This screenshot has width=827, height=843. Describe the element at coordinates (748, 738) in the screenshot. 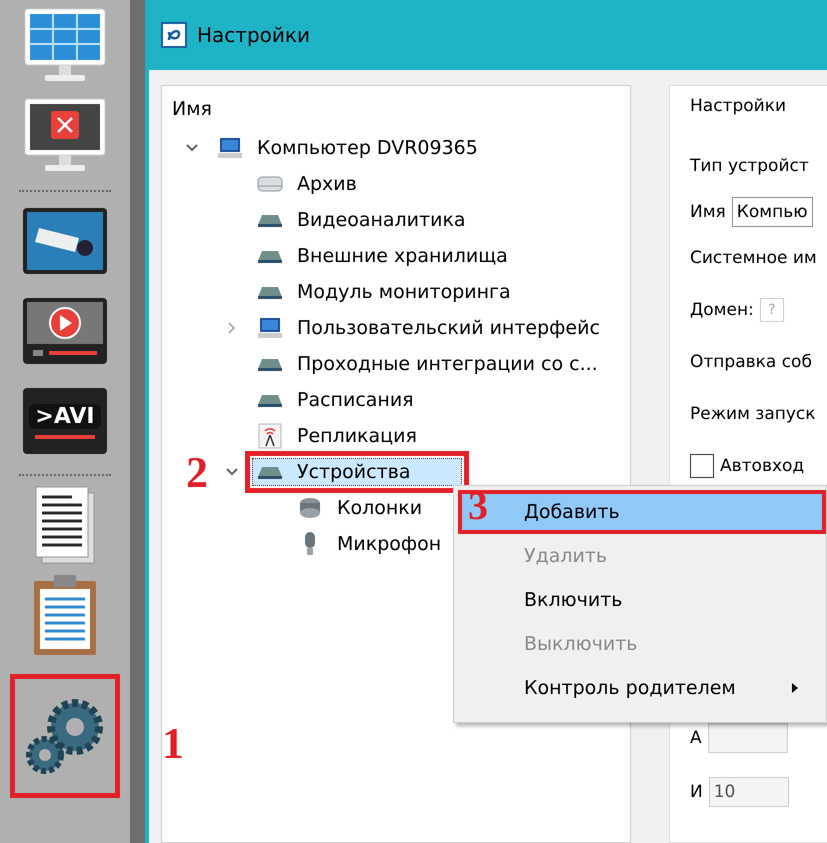

I see `text-field` at that location.